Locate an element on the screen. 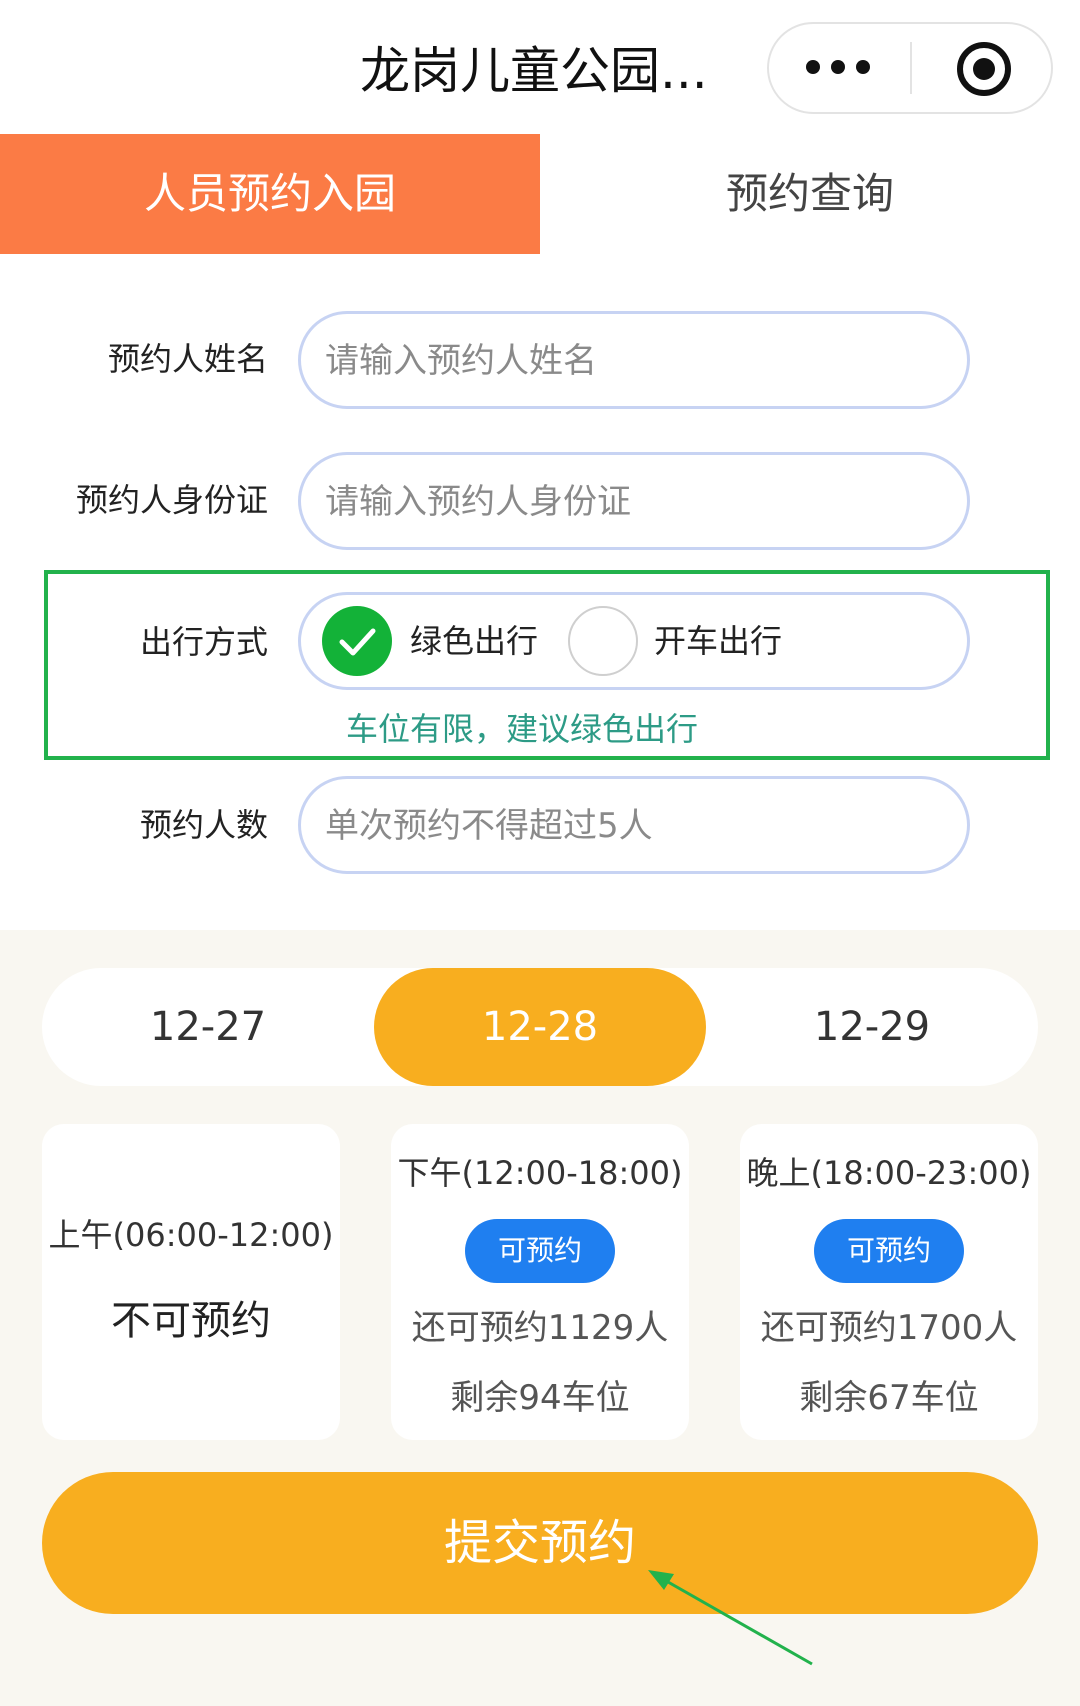 This screenshot has height=1706, width=1080. id-card-input is located at coordinates (635, 502).